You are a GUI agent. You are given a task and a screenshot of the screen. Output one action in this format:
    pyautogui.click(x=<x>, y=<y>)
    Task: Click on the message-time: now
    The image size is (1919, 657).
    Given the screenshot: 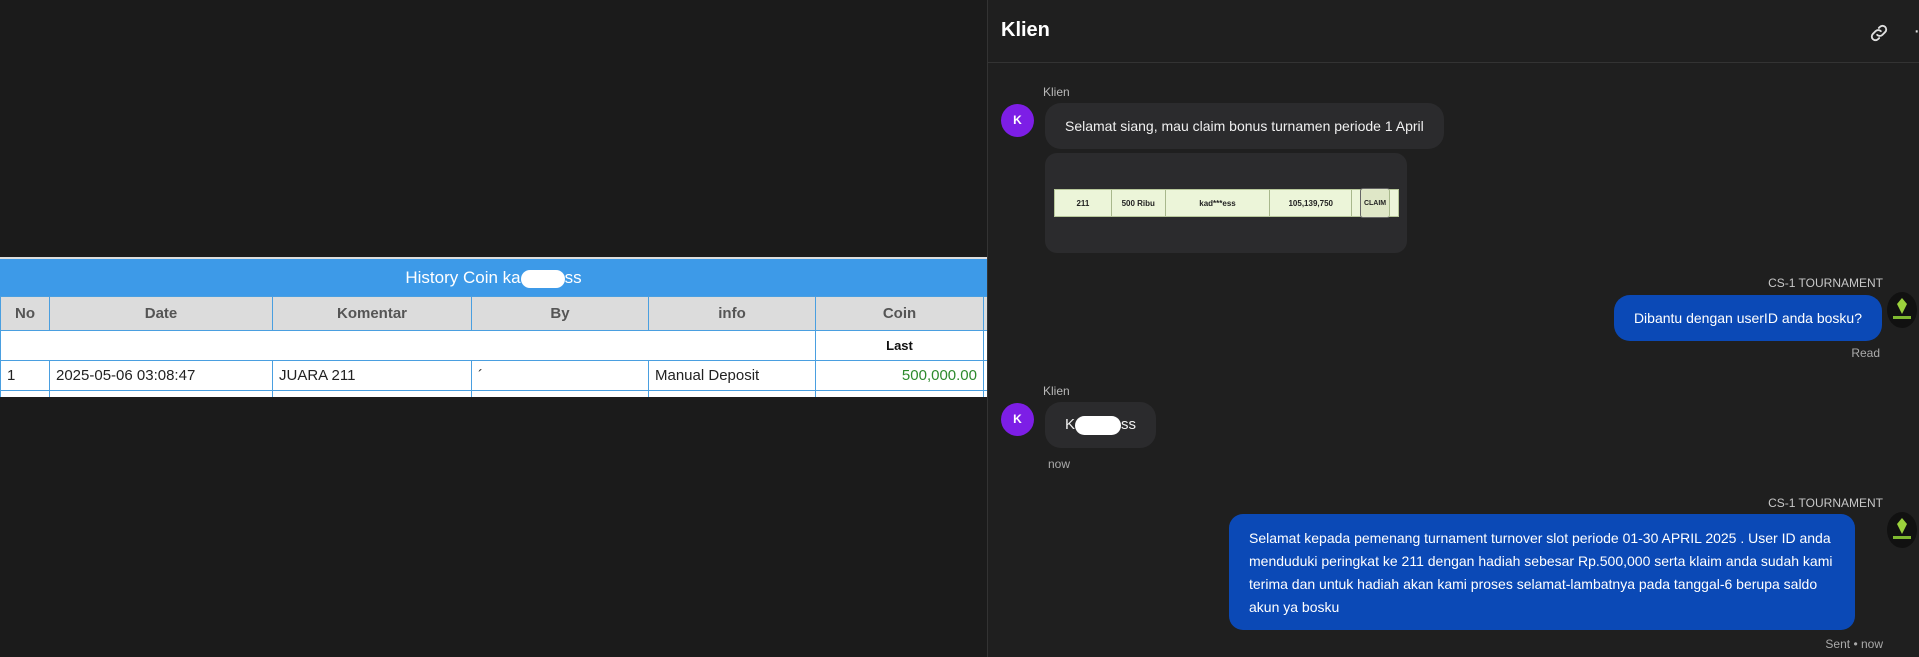 What is the action you would take?
    pyautogui.click(x=1059, y=464)
    